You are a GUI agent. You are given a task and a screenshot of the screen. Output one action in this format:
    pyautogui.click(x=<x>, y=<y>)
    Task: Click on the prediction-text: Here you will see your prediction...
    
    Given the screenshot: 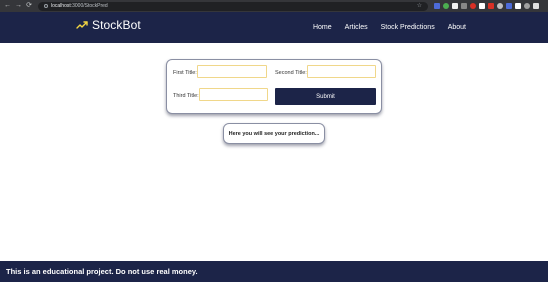 What is the action you would take?
    pyautogui.click(x=274, y=133)
    